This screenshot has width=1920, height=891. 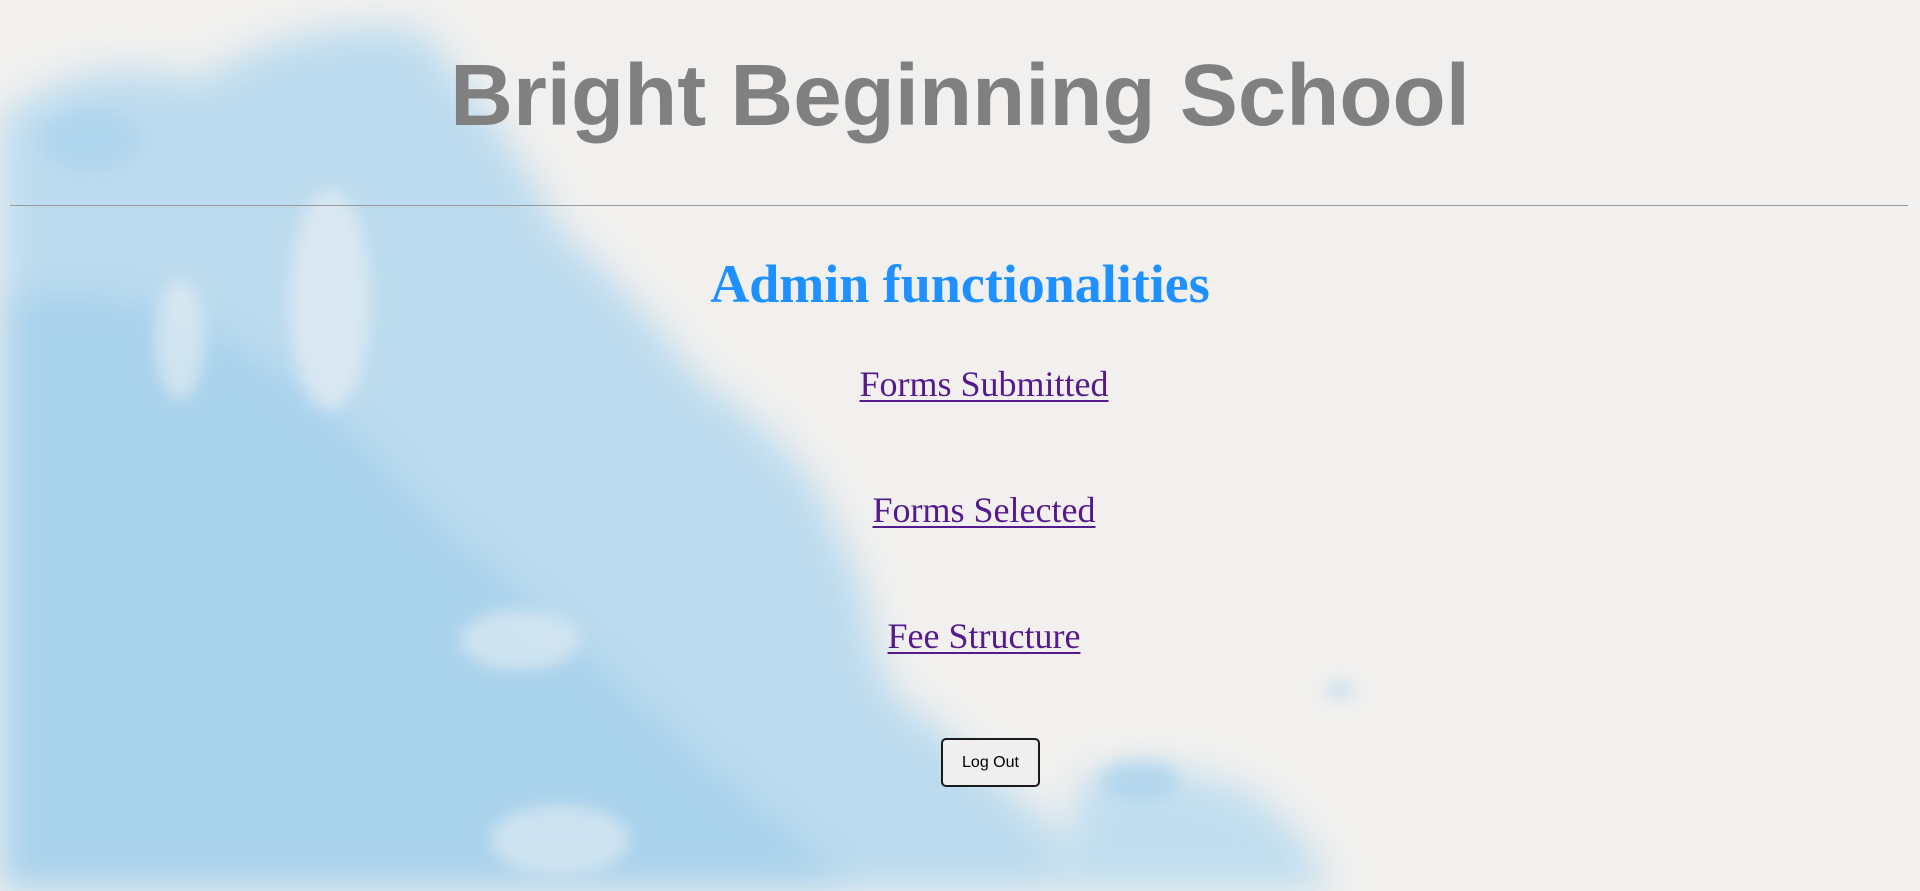 What do you see at coordinates (960, 284) in the screenshot?
I see `admin-heading: Admin functionalities` at bounding box center [960, 284].